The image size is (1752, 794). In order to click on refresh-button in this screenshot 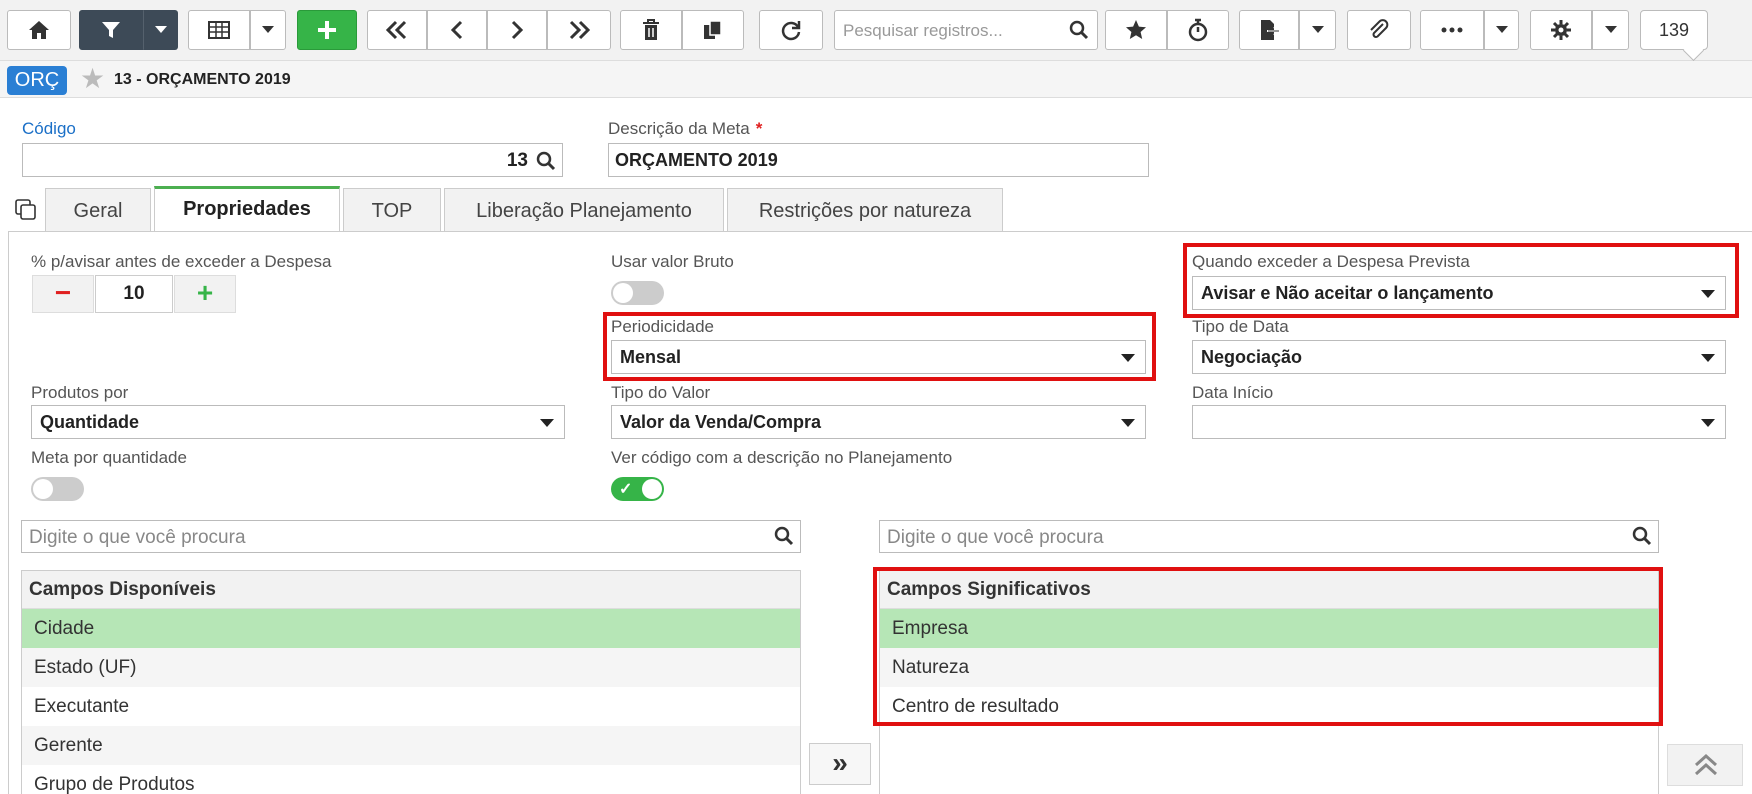, I will do `click(791, 30)`.